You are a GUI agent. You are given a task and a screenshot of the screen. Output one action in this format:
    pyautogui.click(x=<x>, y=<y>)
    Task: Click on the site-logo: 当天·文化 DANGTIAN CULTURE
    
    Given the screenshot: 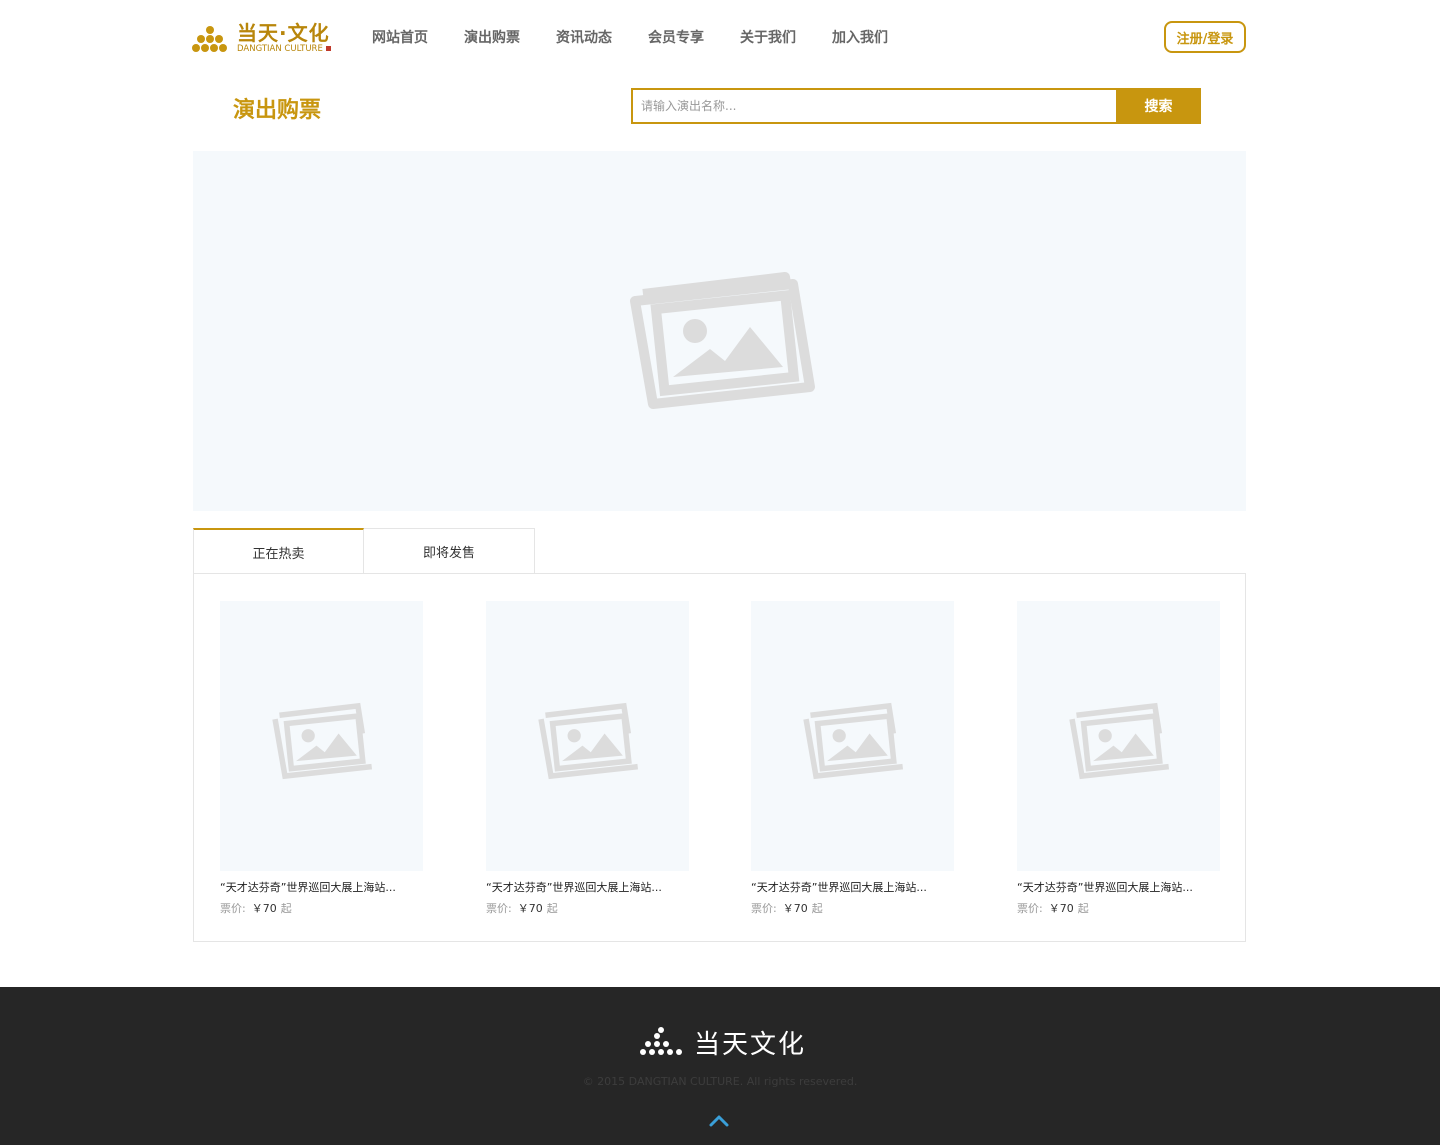 What is the action you would take?
    pyautogui.click(x=264, y=38)
    